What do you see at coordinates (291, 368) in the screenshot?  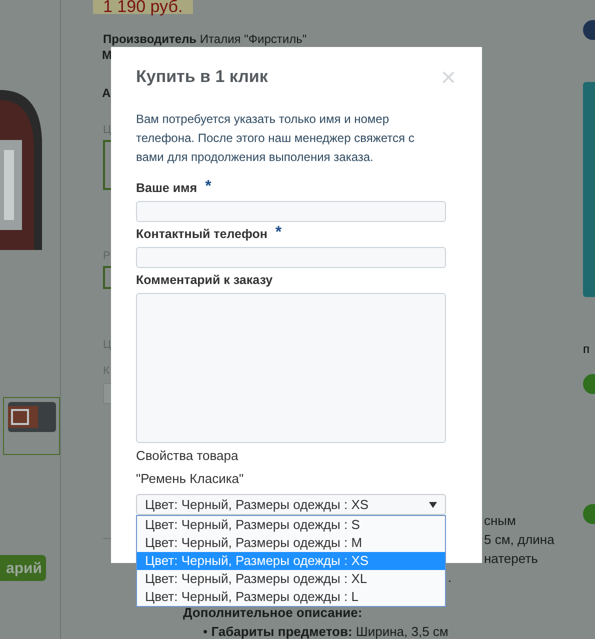 I see `comment-field` at bounding box center [291, 368].